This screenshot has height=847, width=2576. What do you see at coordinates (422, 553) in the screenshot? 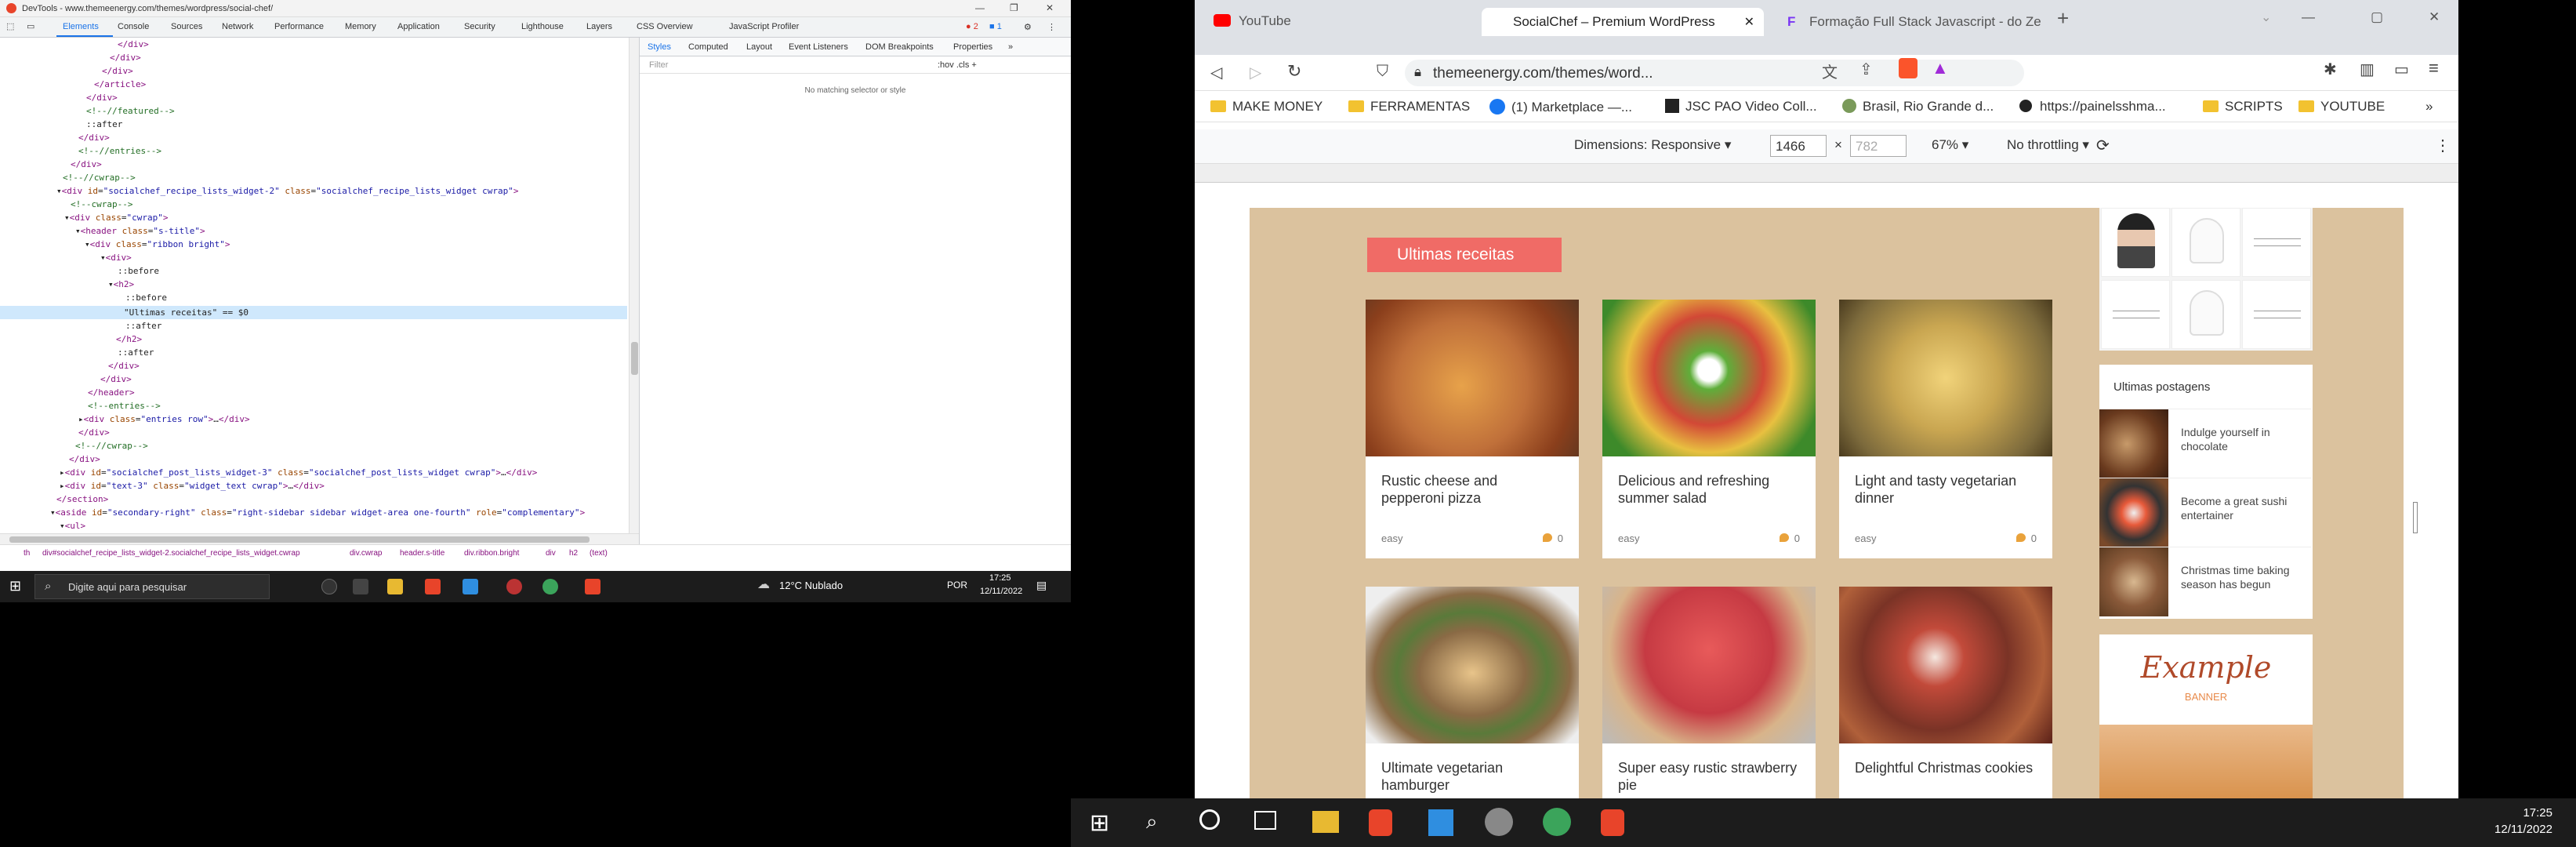
I see `breadcrumb-item: header.s-title` at bounding box center [422, 553].